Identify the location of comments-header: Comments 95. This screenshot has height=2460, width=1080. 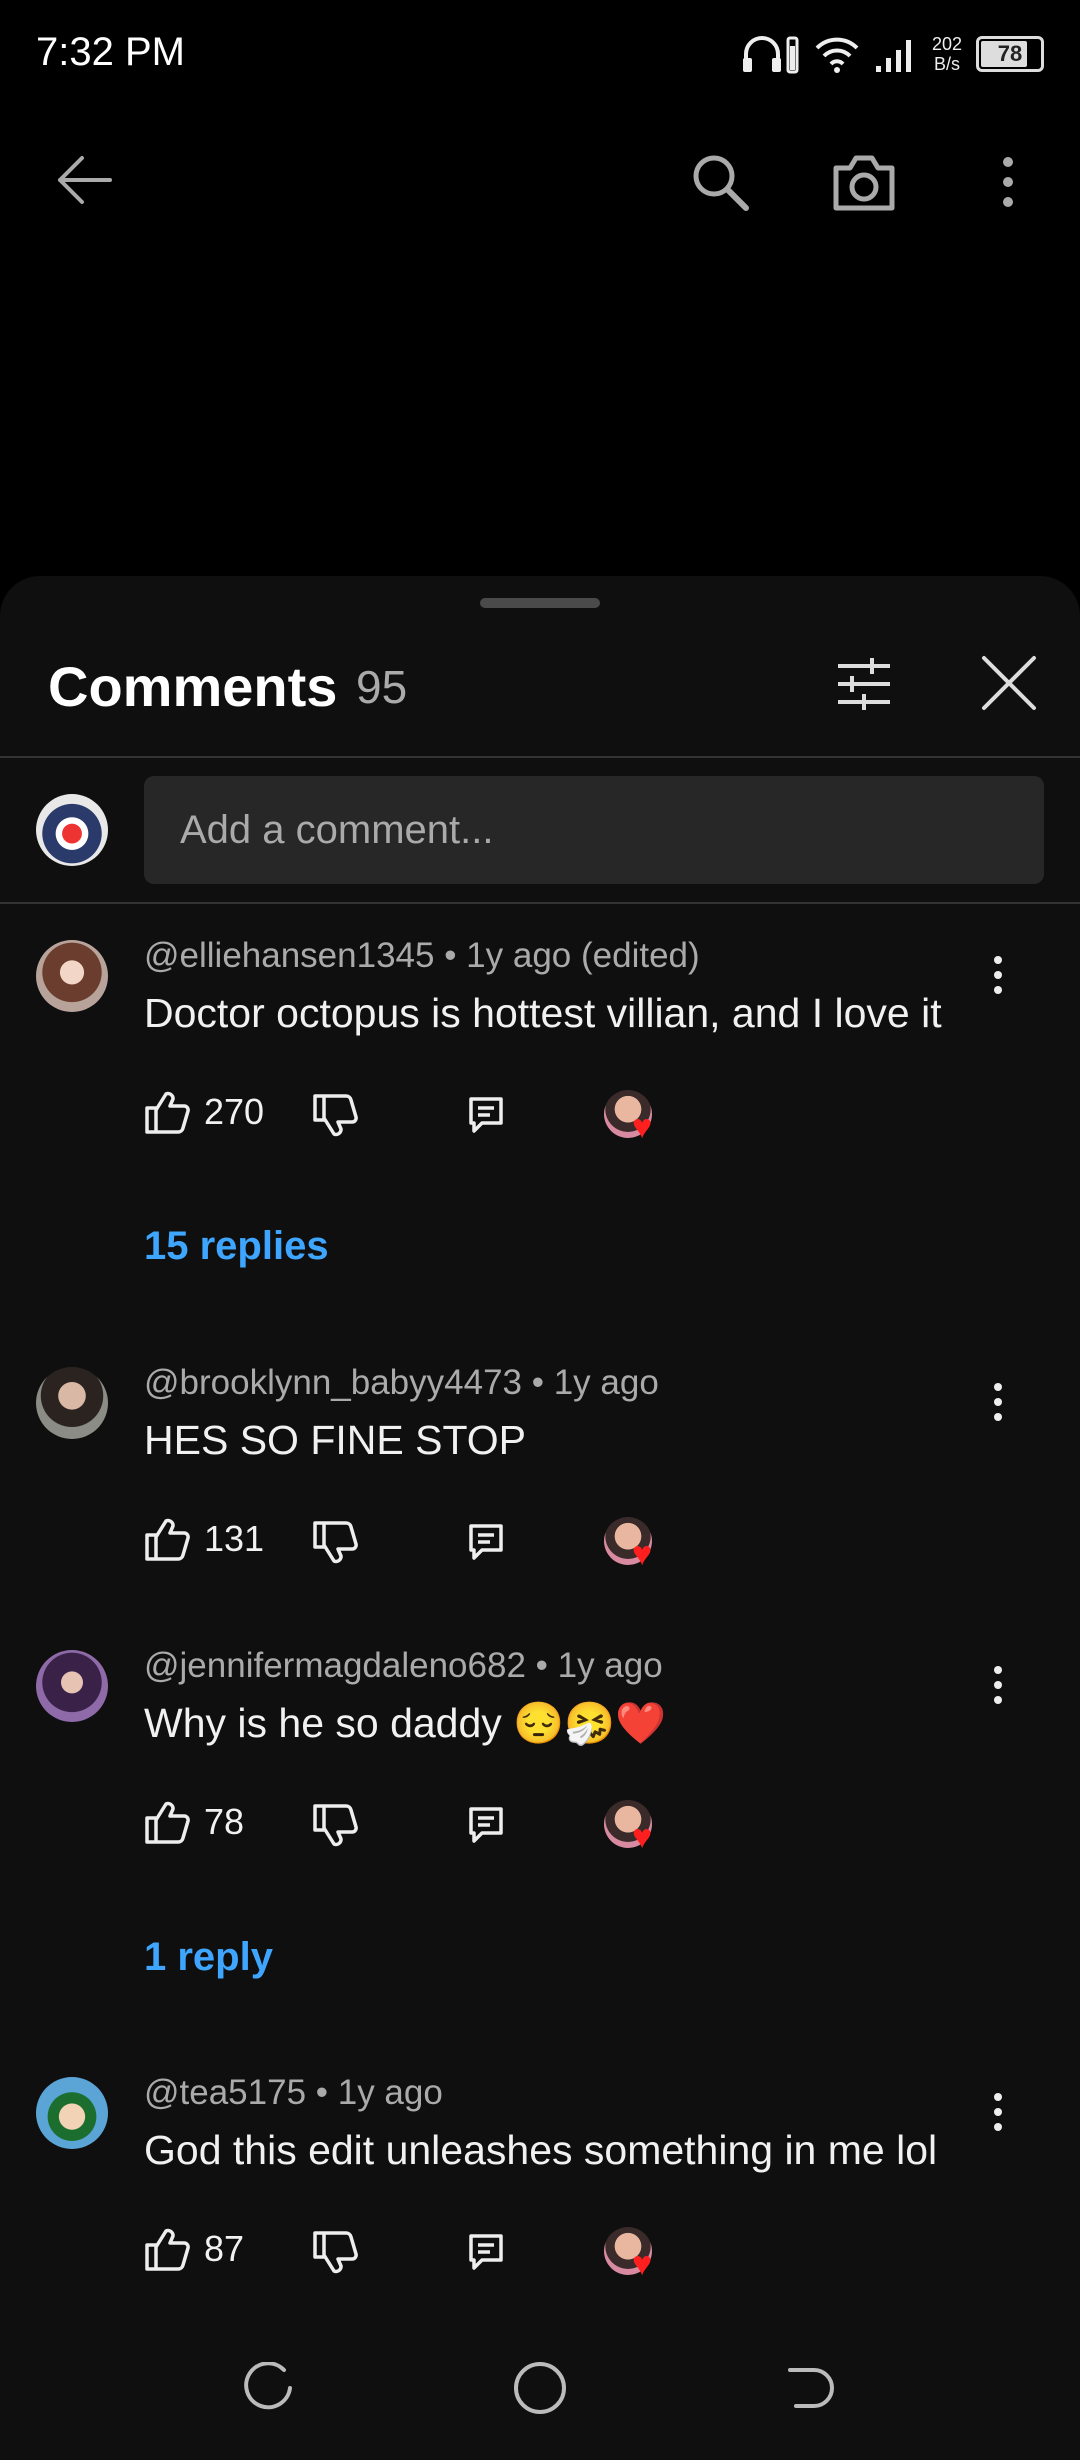
(540, 681).